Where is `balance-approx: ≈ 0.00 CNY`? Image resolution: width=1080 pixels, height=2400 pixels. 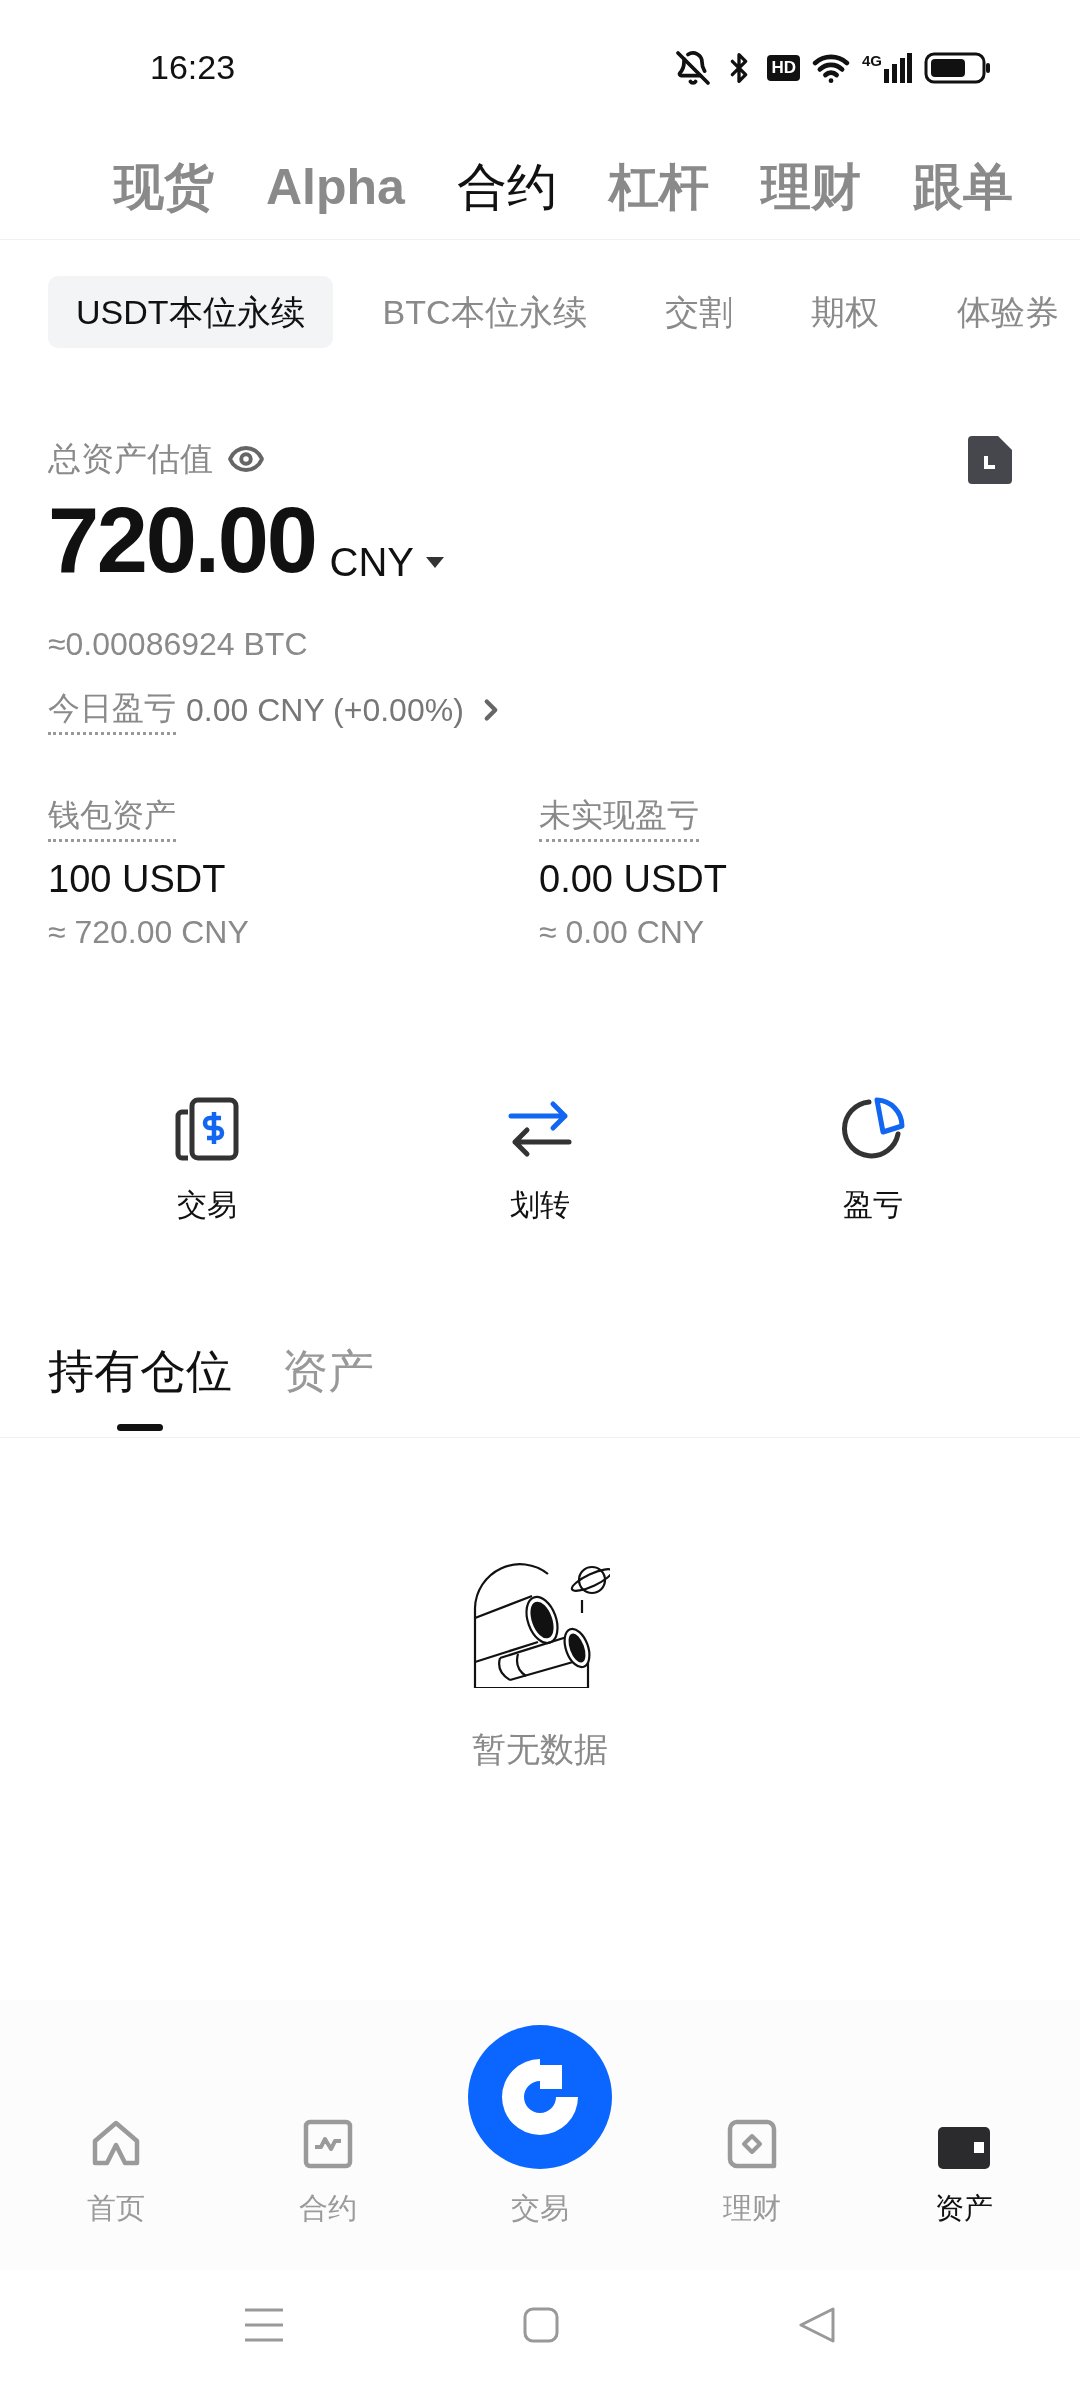 balance-approx: ≈ 0.00 CNY is located at coordinates (622, 932).